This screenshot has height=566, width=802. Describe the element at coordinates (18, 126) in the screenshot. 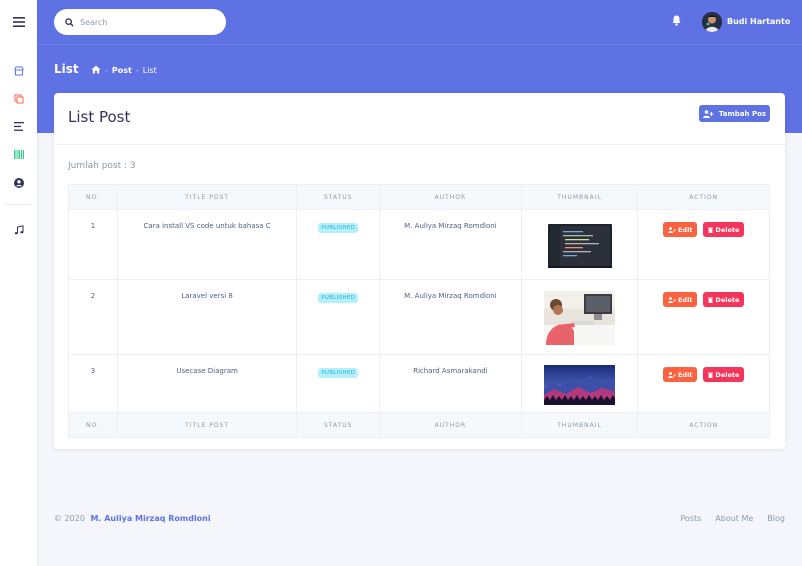

I see `align-left-icon` at that location.